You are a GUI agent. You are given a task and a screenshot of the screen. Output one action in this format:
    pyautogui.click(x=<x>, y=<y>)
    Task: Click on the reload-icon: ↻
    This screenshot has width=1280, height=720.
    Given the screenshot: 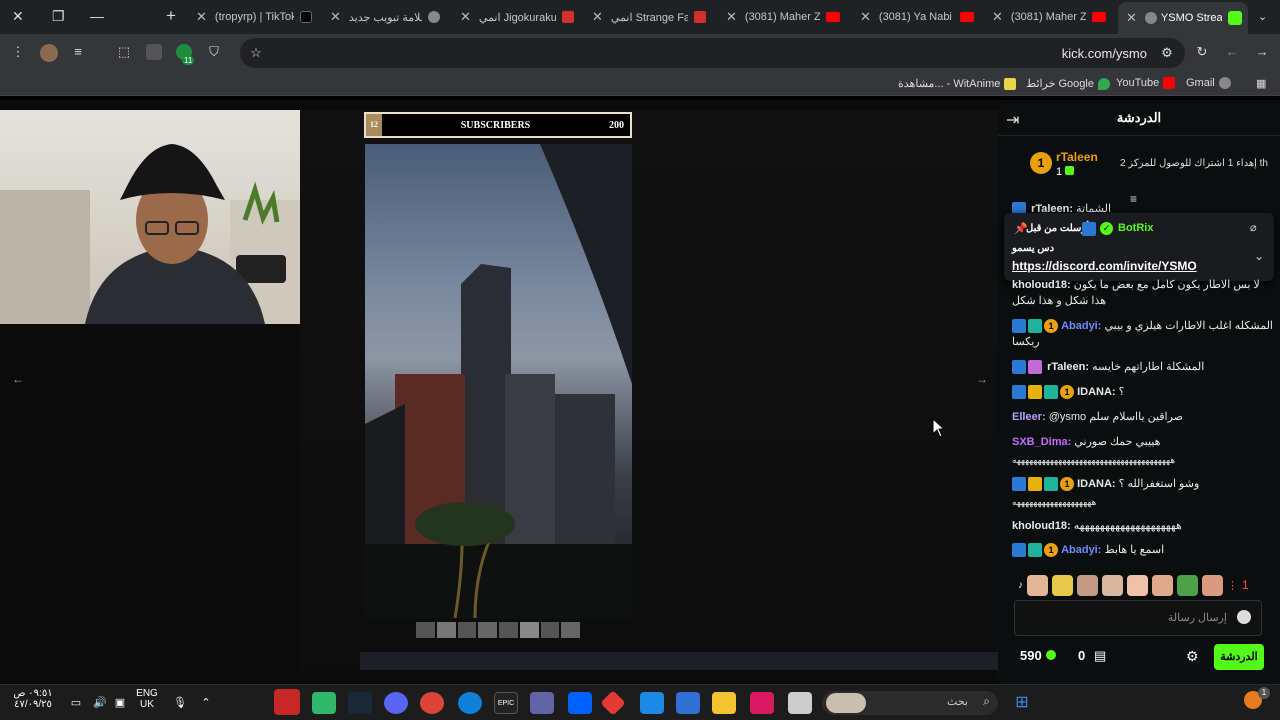 What is the action you would take?
    pyautogui.click(x=1202, y=52)
    